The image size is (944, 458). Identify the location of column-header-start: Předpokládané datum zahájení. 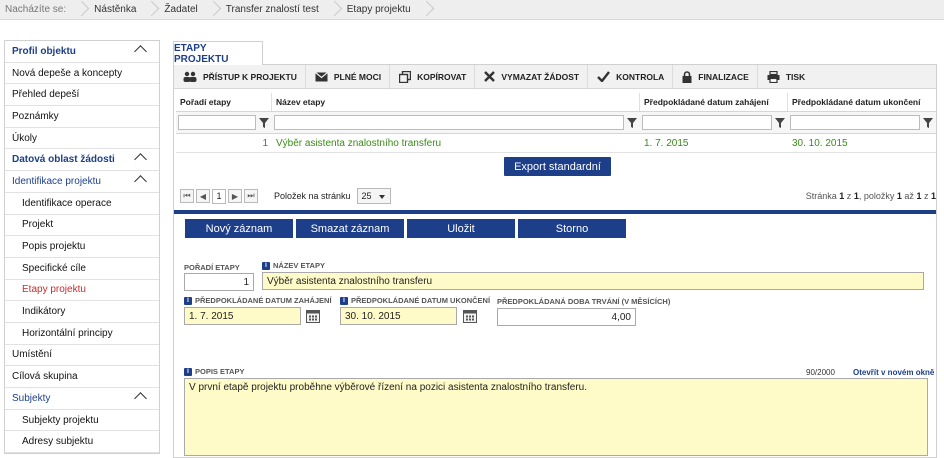
(714, 102).